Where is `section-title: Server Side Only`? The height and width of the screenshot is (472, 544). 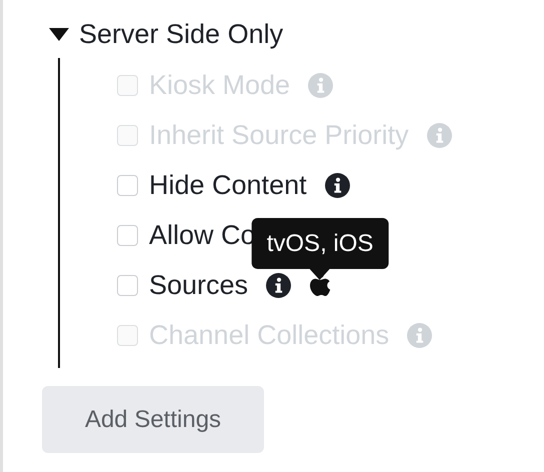
section-title: Server Side Only is located at coordinates (181, 34).